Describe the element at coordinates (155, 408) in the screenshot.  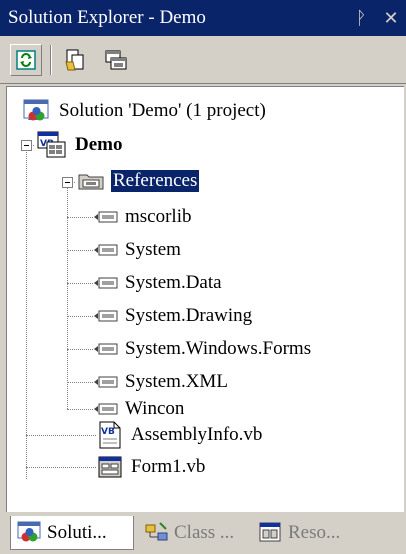
I see `reference-label: Wincon` at that location.